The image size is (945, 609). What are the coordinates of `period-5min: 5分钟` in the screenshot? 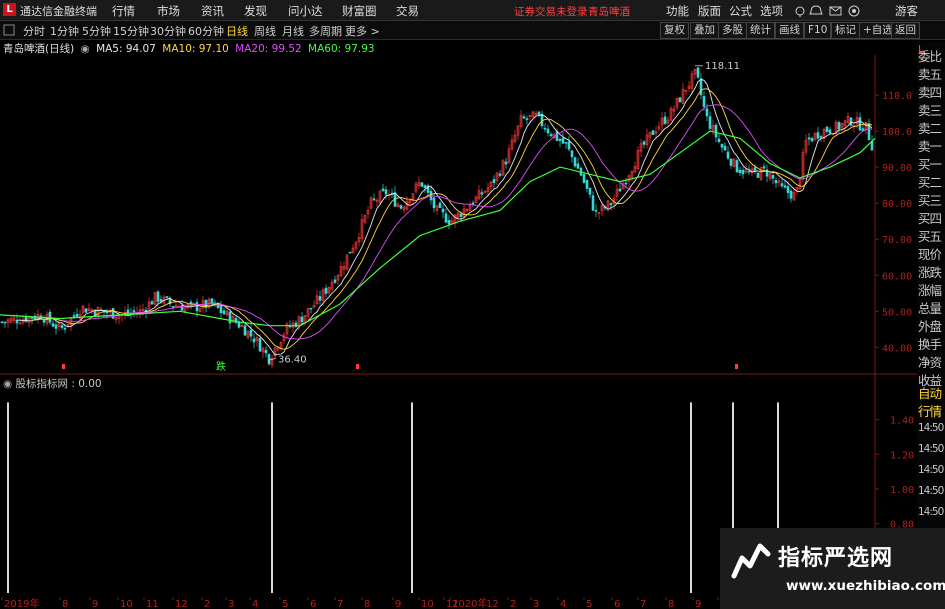 It's located at (96, 31).